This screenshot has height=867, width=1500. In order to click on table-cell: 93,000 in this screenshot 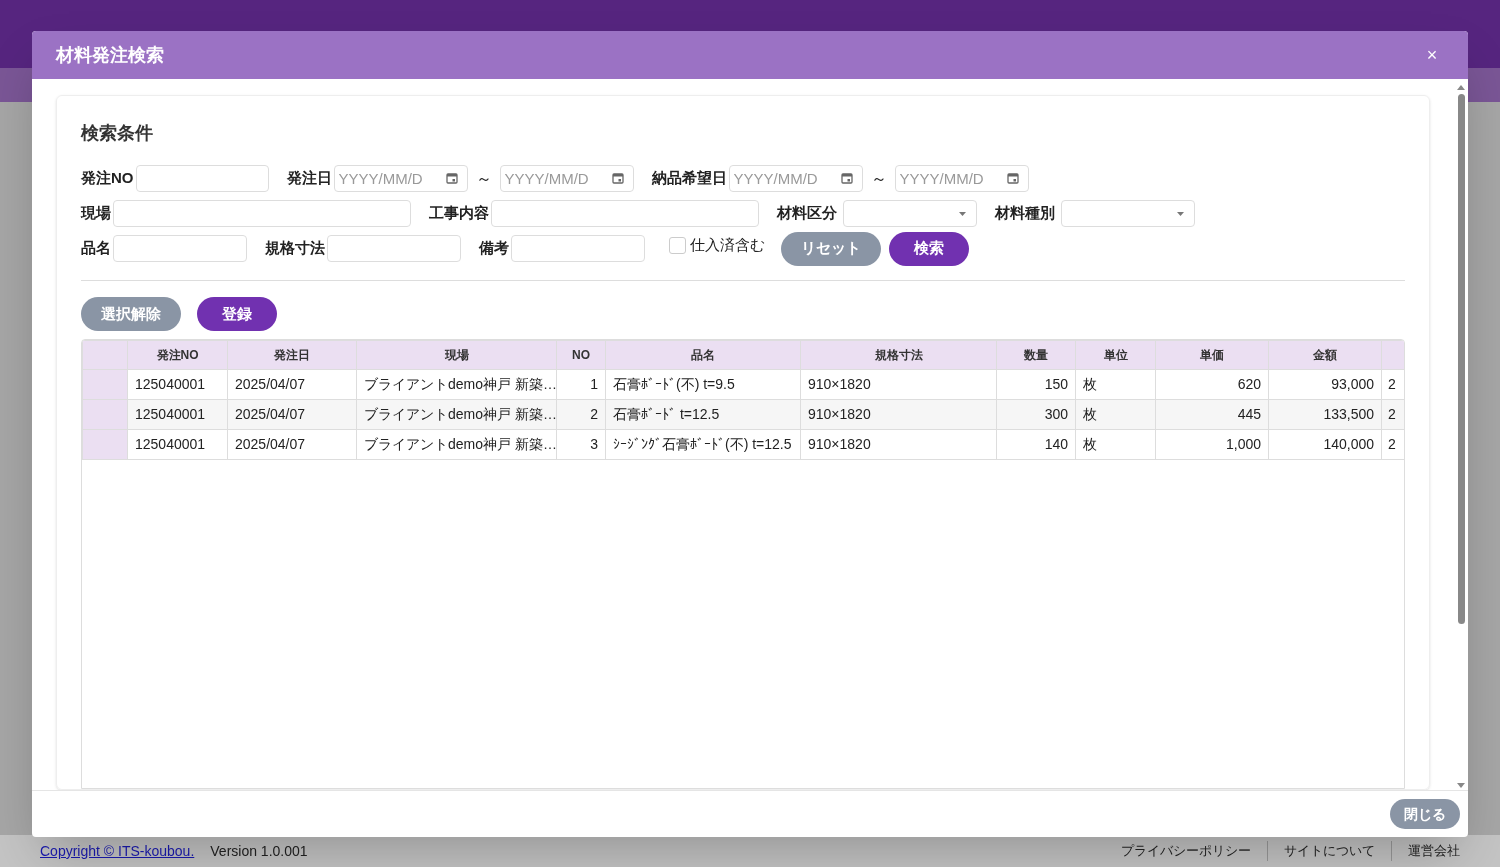, I will do `click(1325, 384)`.